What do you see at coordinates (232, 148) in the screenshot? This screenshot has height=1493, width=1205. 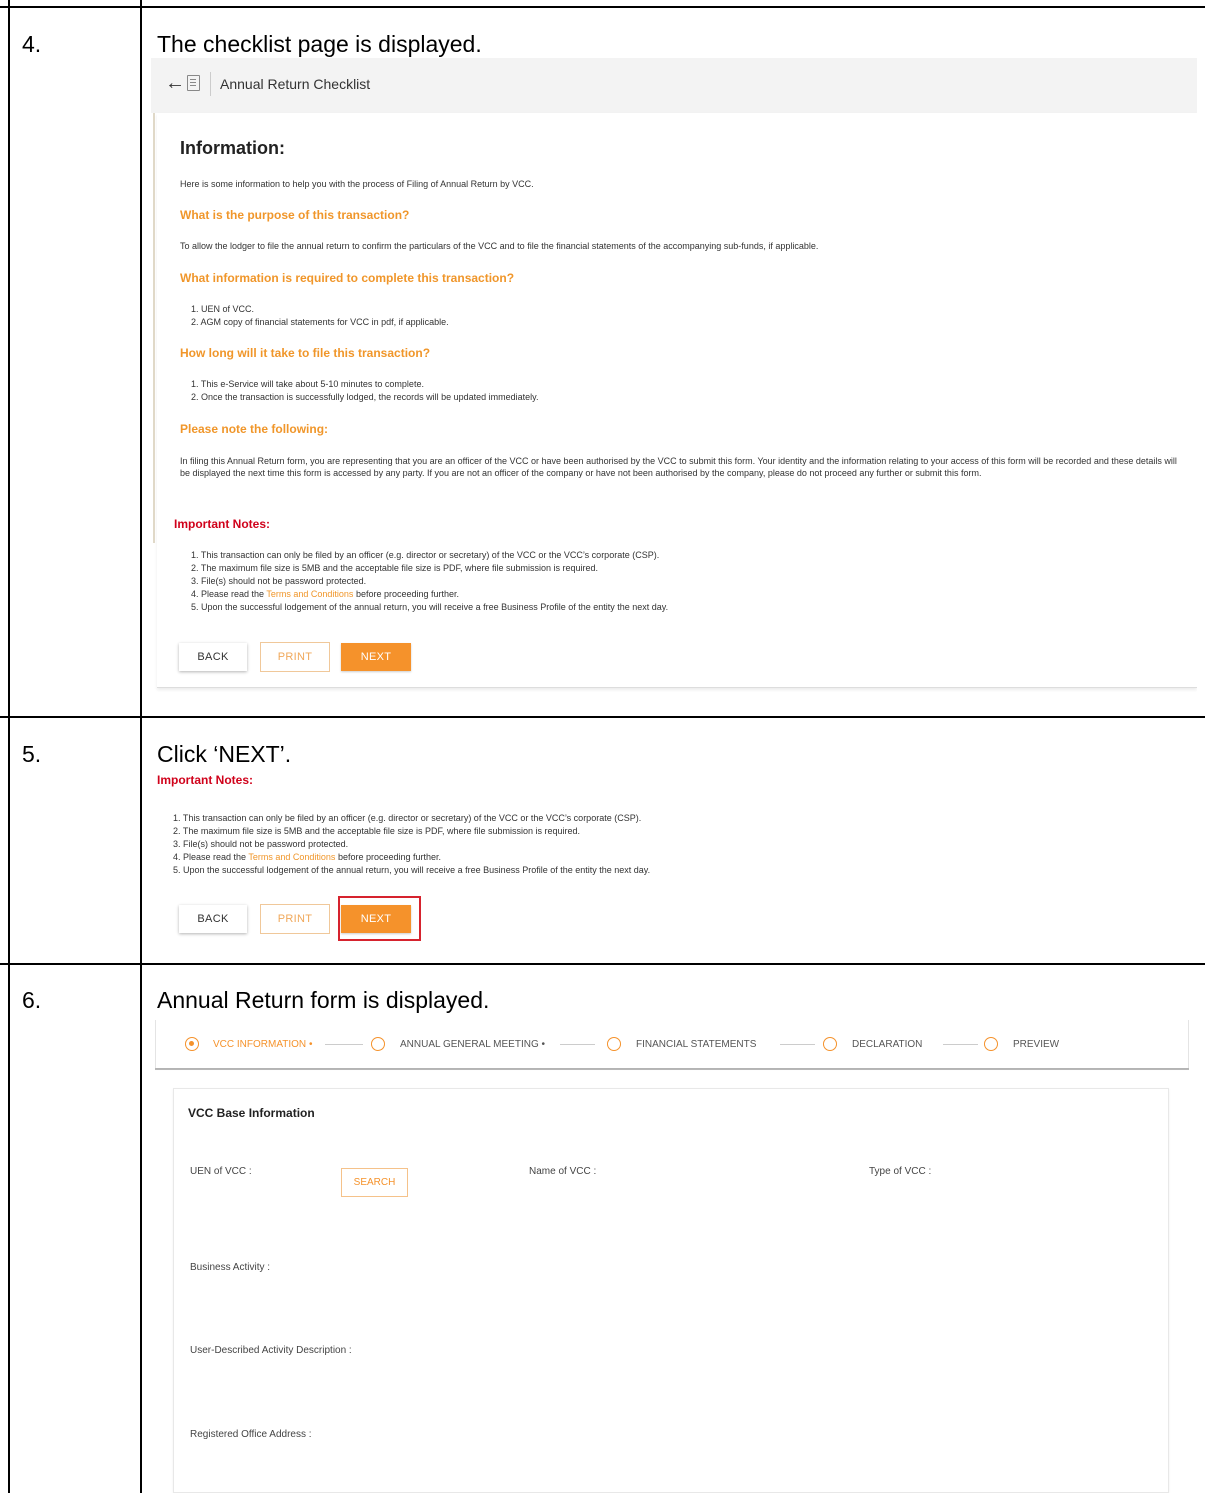 I see `info-heading: Information:` at bounding box center [232, 148].